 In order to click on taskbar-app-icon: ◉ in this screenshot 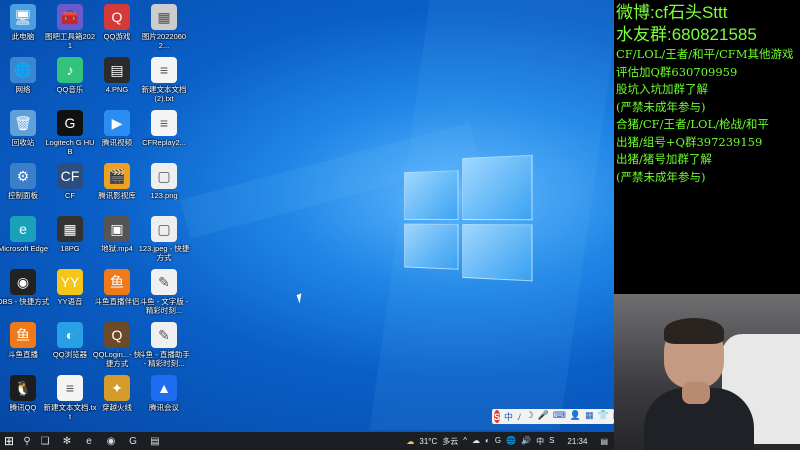, I will do `click(111, 441)`.